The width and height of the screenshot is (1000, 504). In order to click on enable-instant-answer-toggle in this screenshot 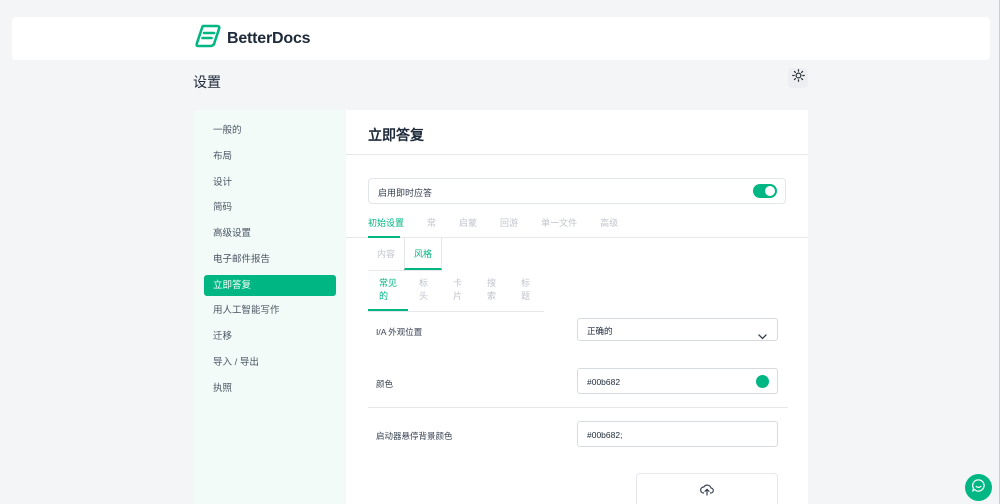, I will do `click(765, 191)`.